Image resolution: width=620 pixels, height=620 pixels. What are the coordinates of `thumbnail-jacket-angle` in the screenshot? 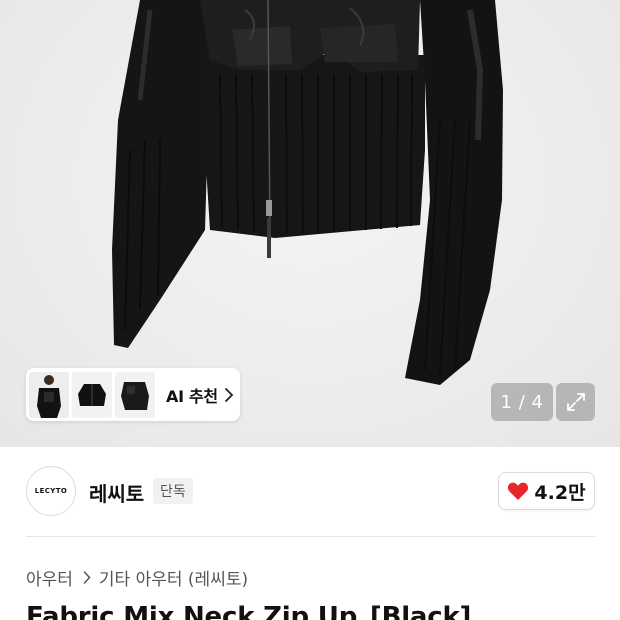 It's located at (135, 394).